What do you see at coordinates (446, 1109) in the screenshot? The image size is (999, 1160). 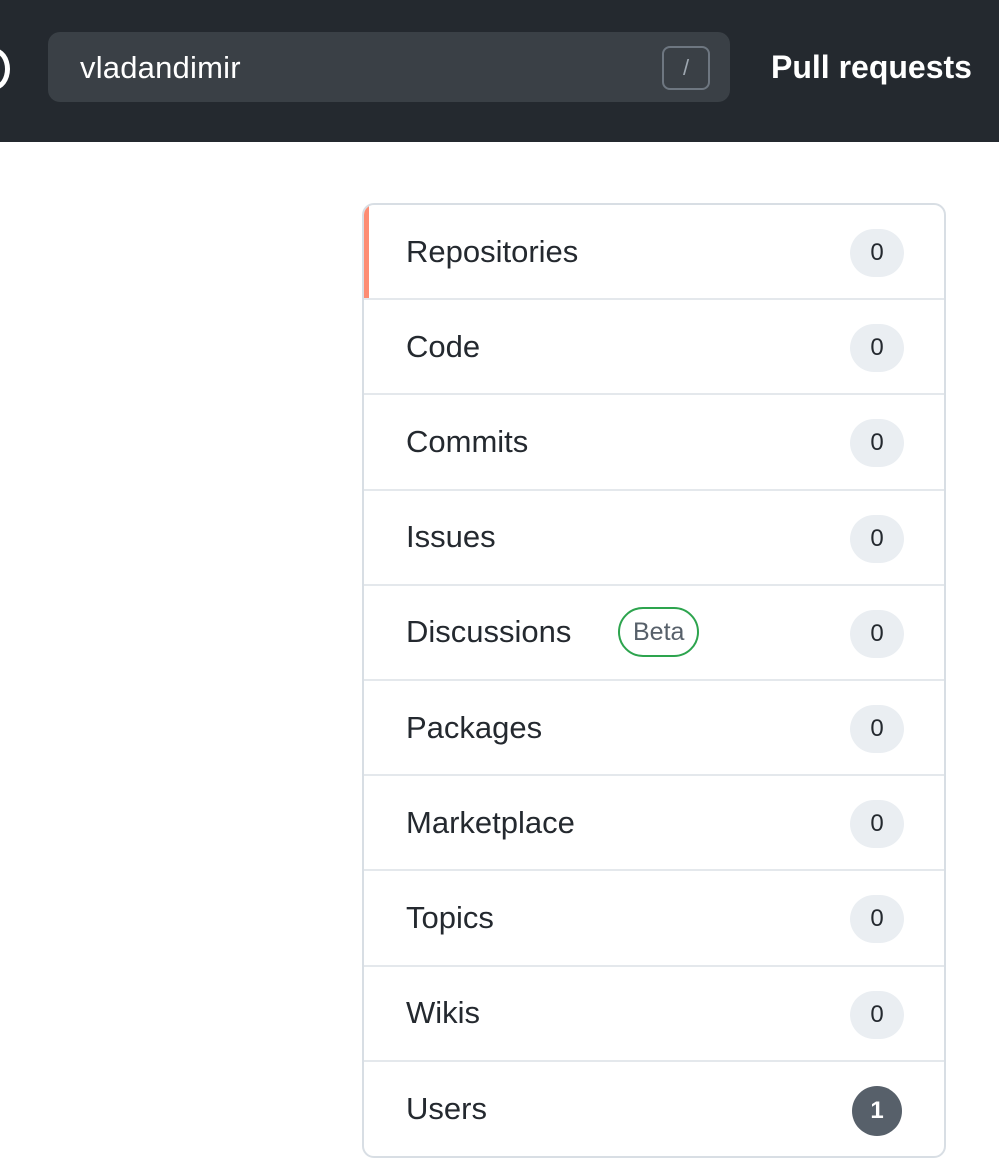 I see `menu-item-label: Users` at bounding box center [446, 1109].